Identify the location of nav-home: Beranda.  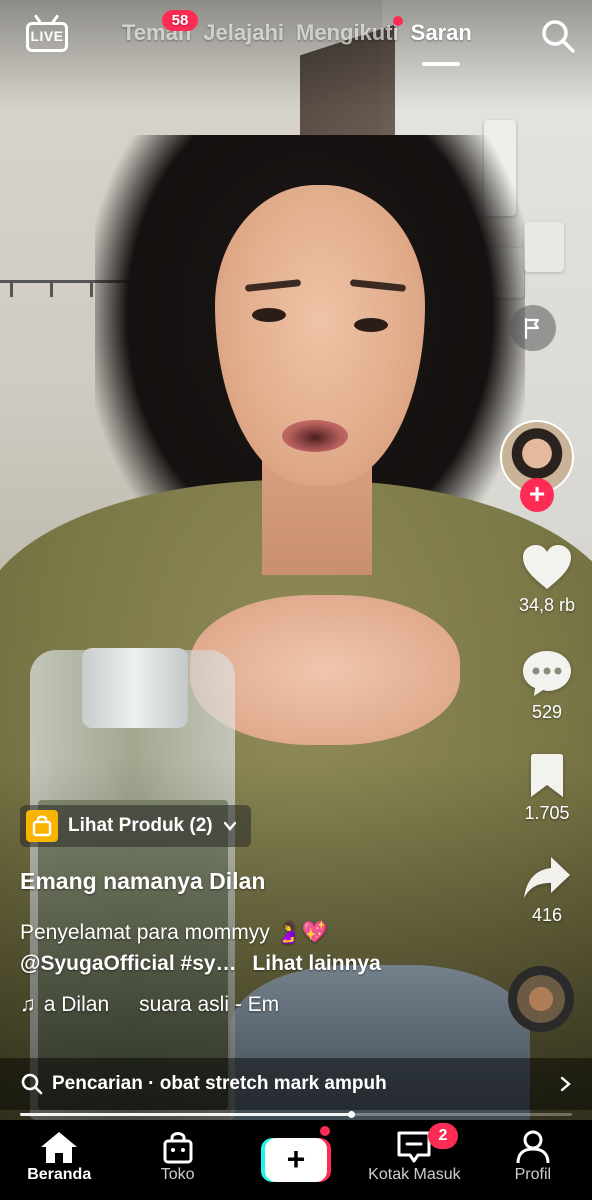
(59, 1160).